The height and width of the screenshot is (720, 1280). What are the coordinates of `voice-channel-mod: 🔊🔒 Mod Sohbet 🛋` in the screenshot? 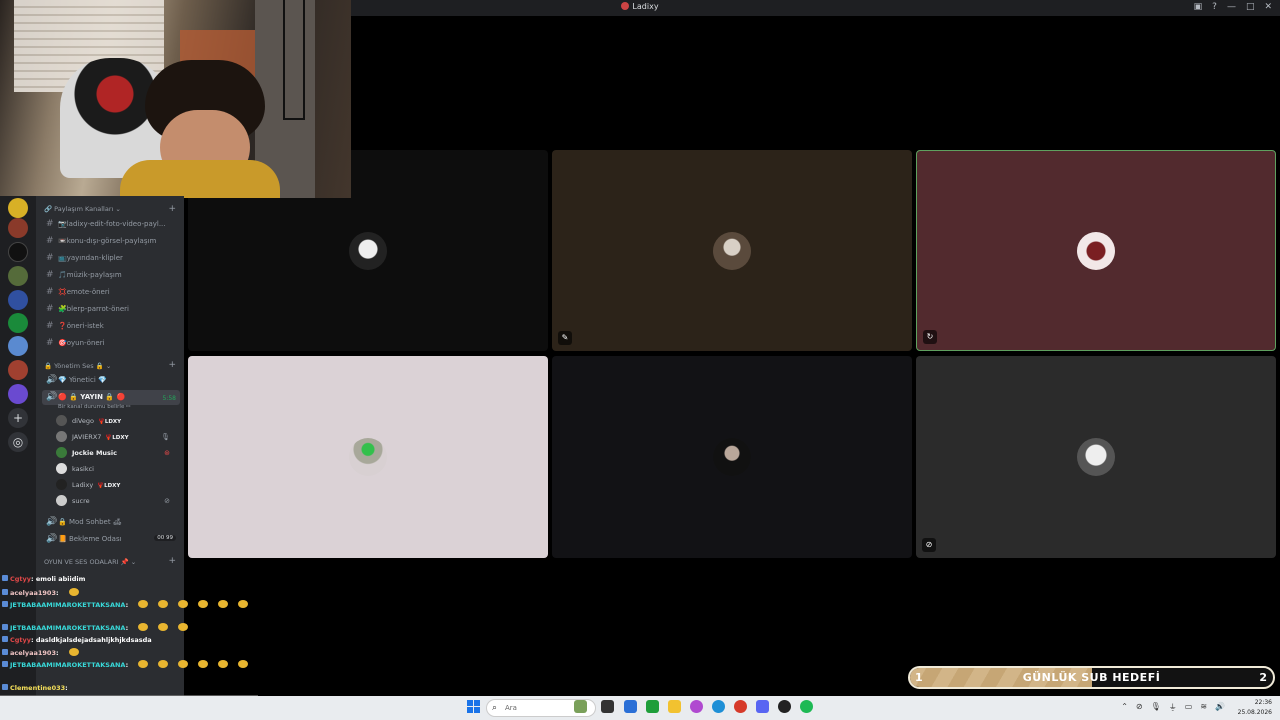 It's located at (111, 522).